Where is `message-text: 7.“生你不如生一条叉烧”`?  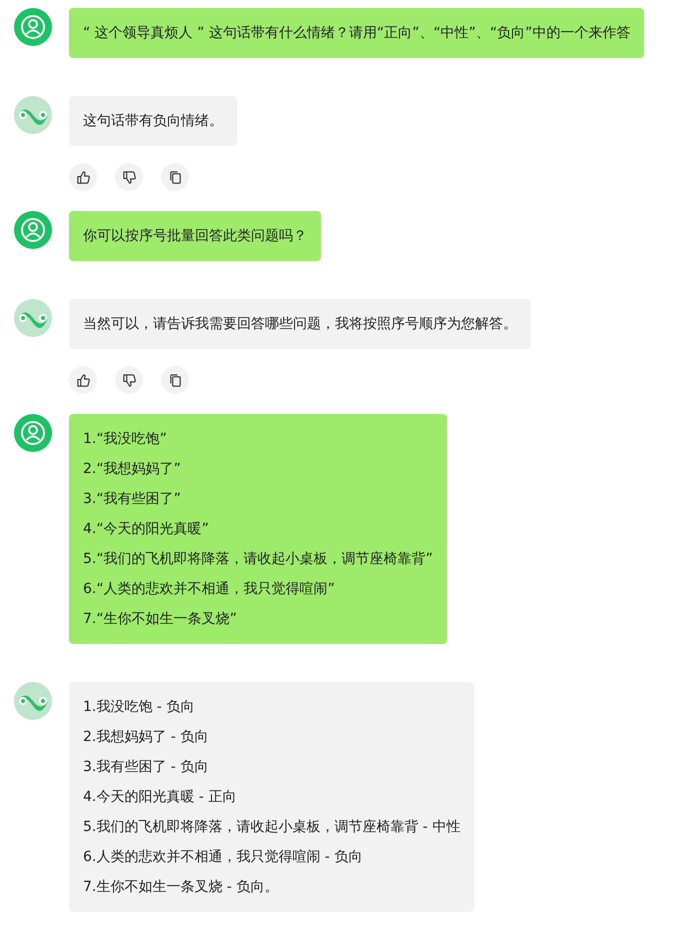 message-text: 7.“生你不如生一条叉烧” is located at coordinates (160, 619).